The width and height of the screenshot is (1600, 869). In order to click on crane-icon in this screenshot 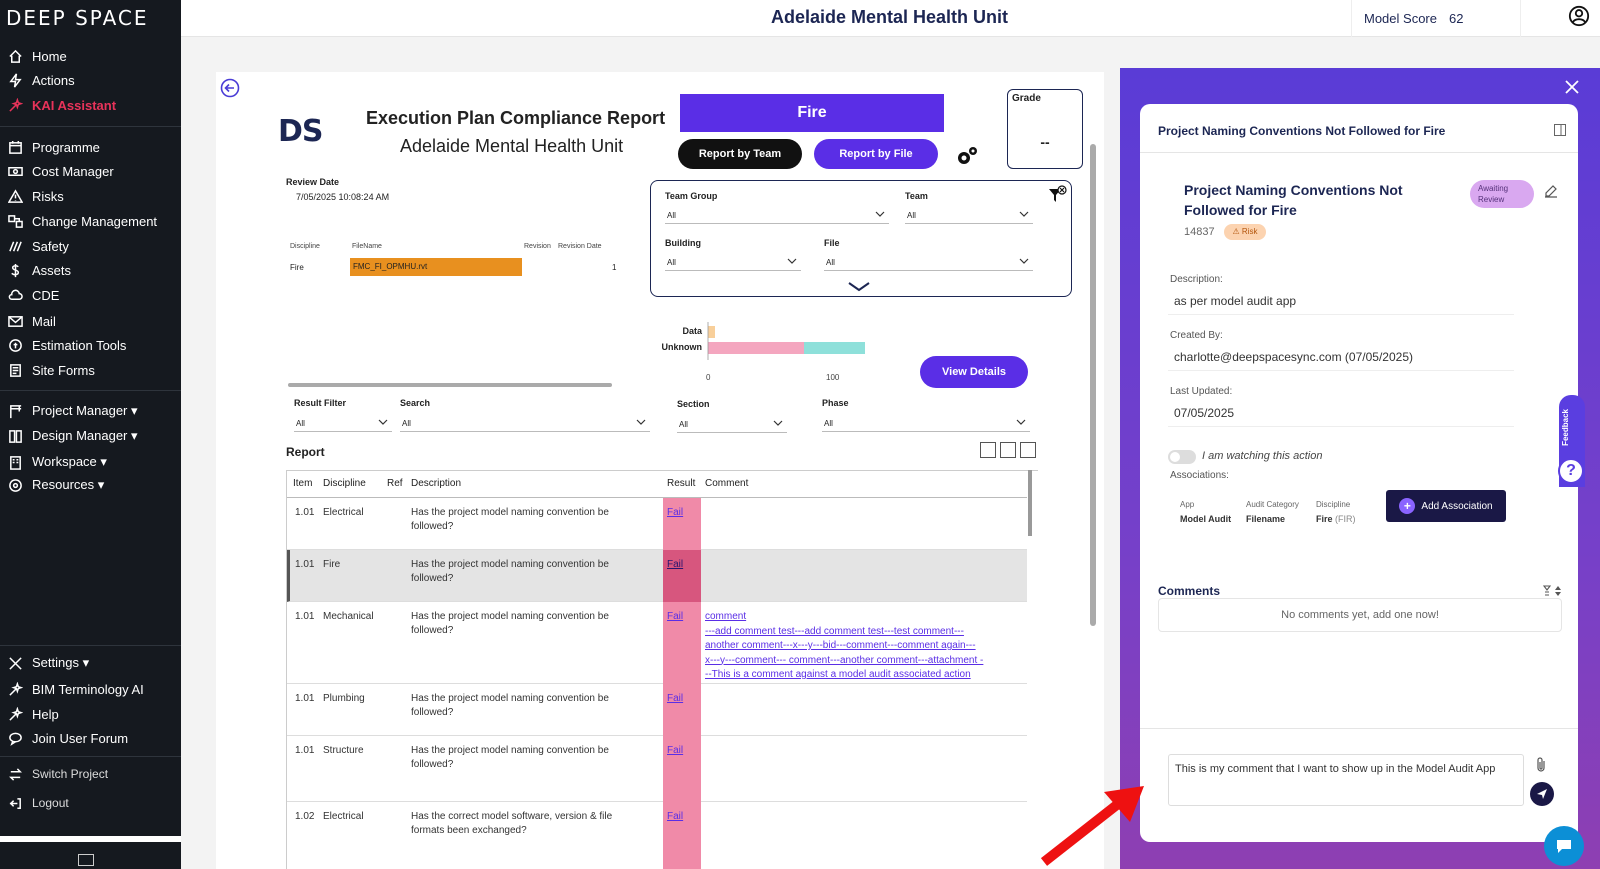, I will do `click(15, 411)`.